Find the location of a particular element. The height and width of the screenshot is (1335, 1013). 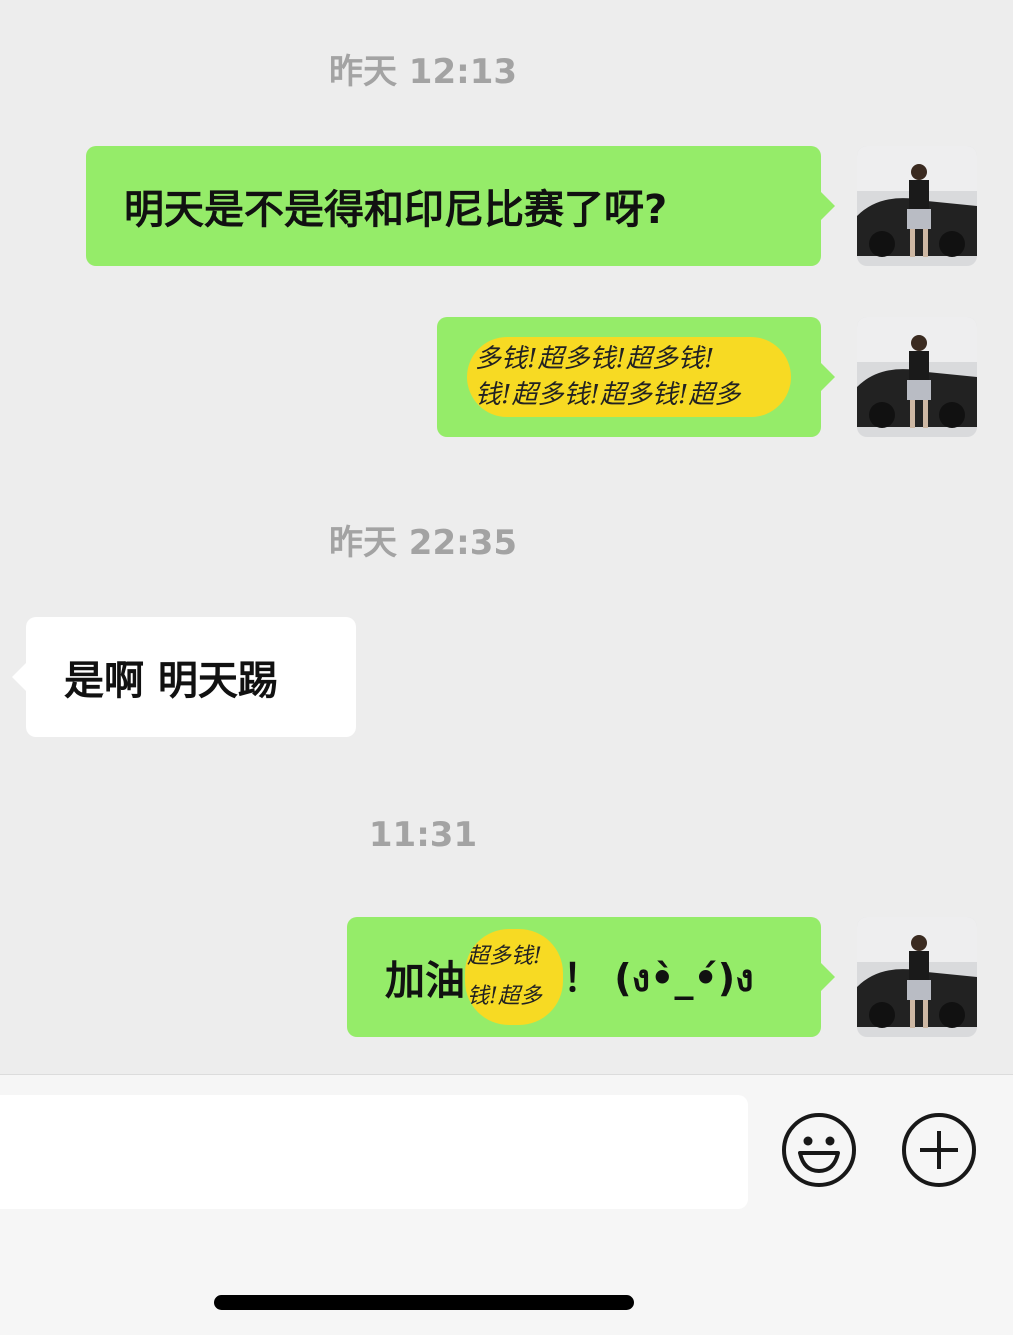

smiley-face-icon is located at coordinates (819, 1154).